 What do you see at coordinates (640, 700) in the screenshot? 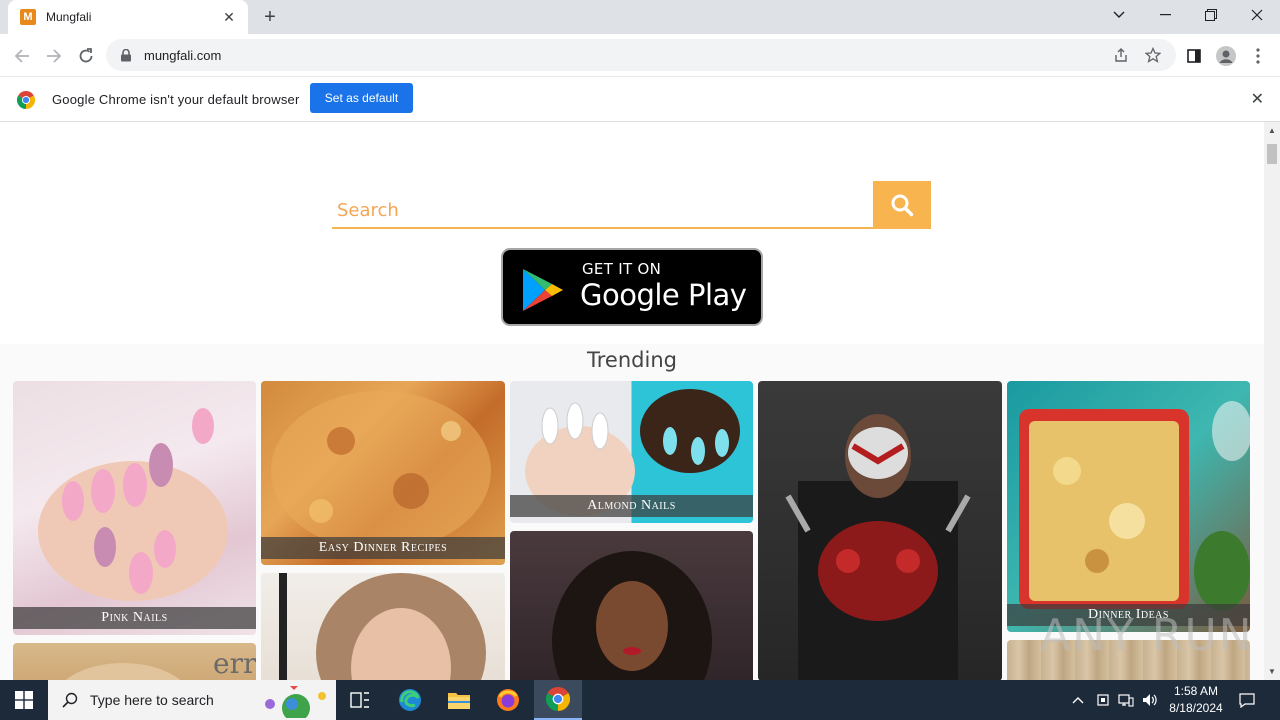
I see `windows-taskbar: Type here to search 1:58 AM 8/18/2024` at bounding box center [640, 700].